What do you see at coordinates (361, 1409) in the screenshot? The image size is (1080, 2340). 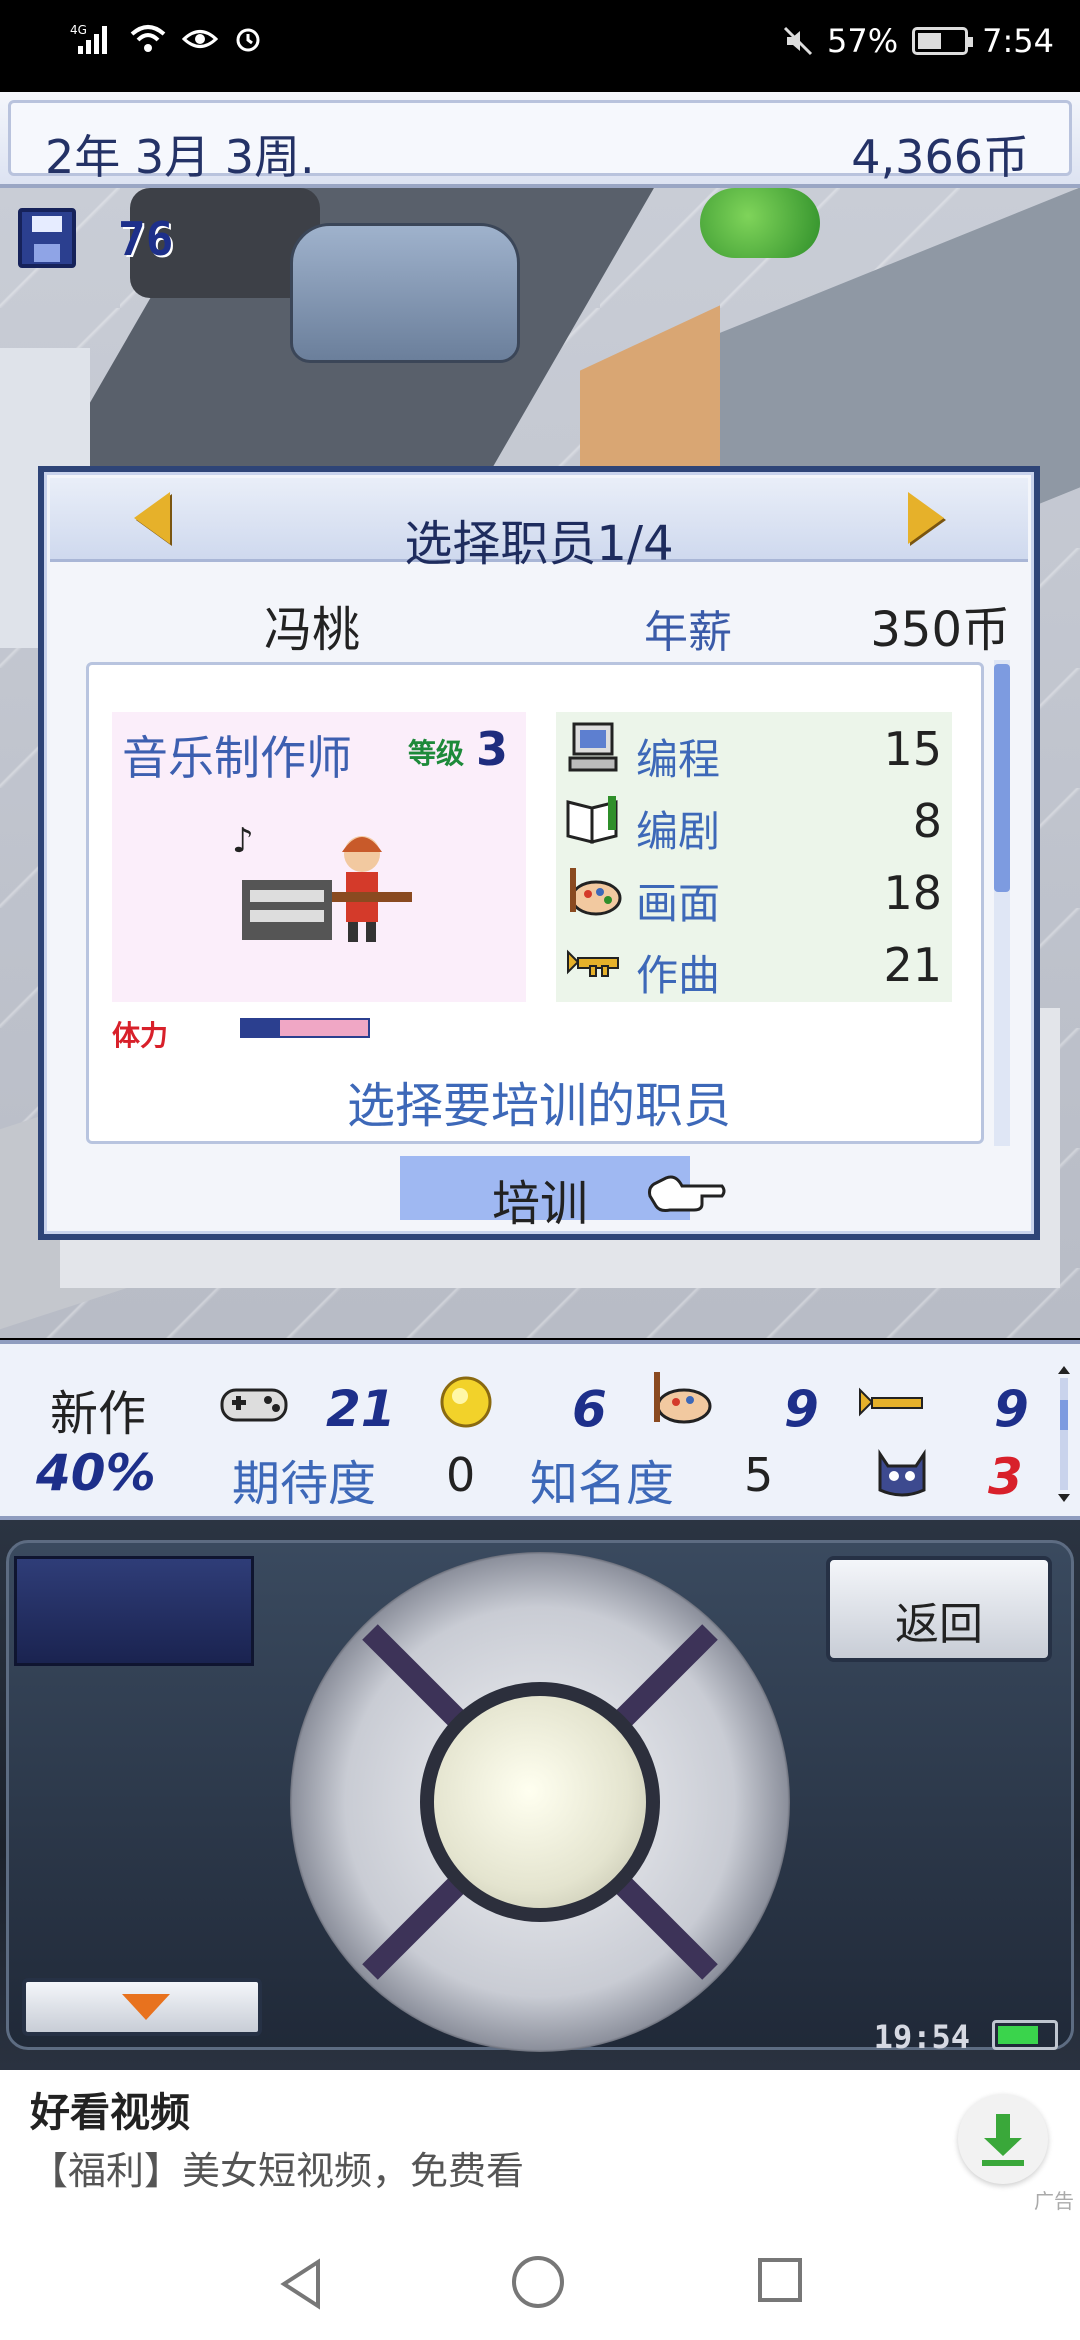 I see `gamepad-value: 21` at bounding box center [361, 1409].